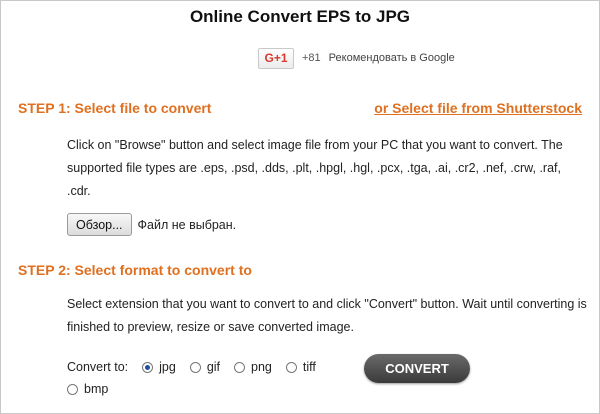  I want to click on step2-heading: STEP 2: Select format to convert to, so click(135, 270).